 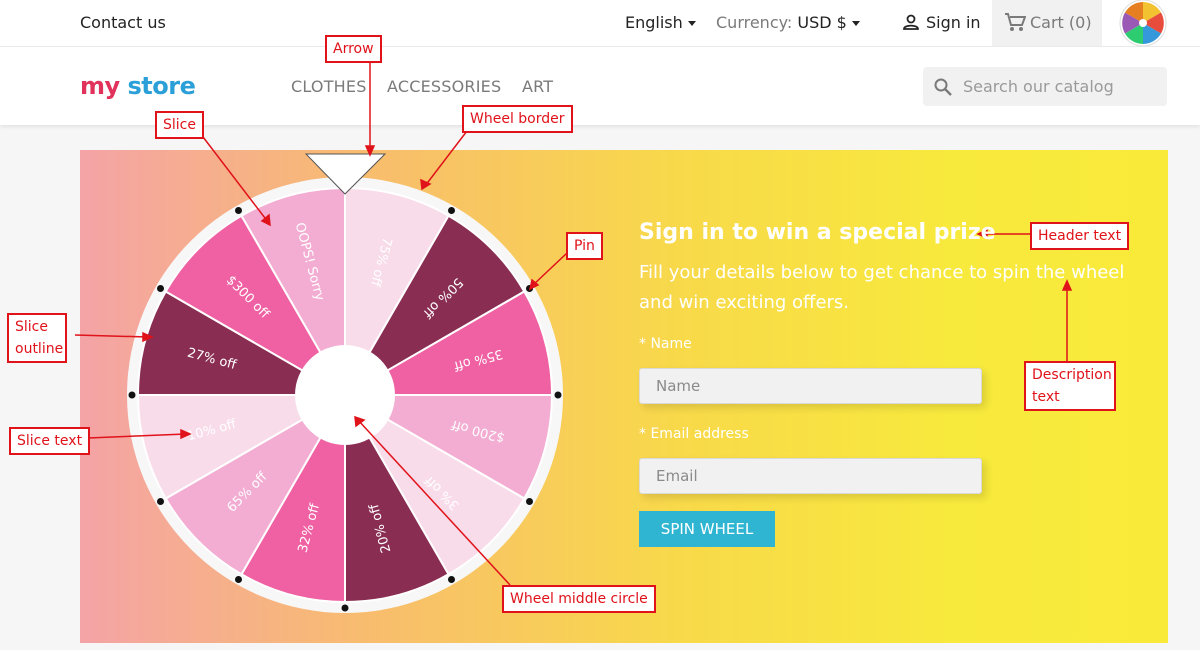 What do you see at coordinates (50, 441) in the screenshot?
I see `annotation-slice-text: Slice text` at bounding box center [50, 441].